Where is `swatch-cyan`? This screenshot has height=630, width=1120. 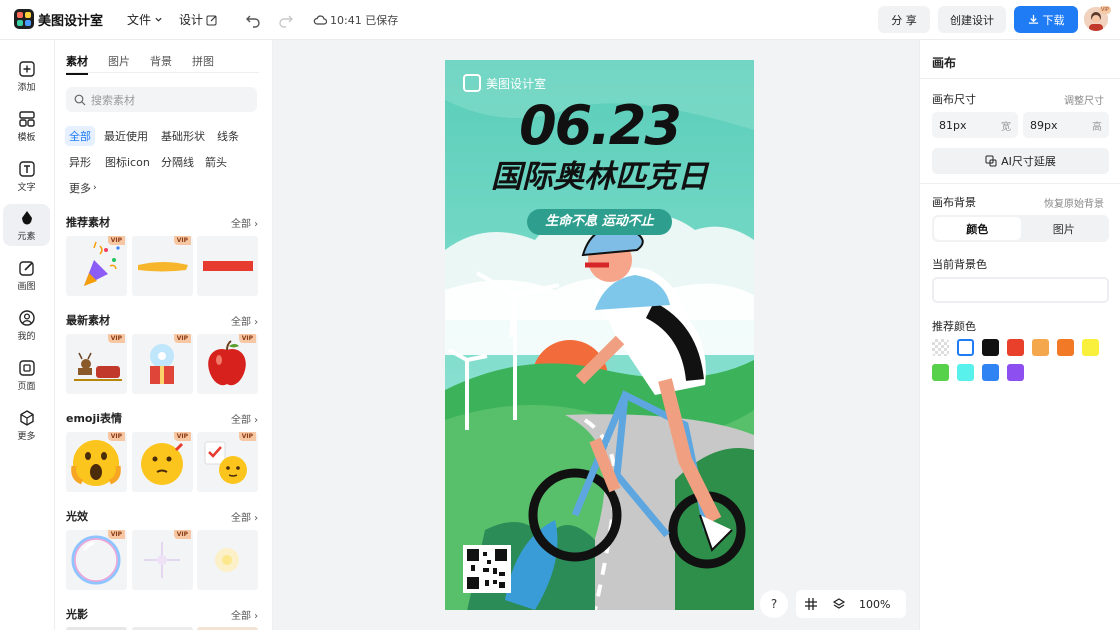 swatch-cyan is located at coordinates (965, 372).